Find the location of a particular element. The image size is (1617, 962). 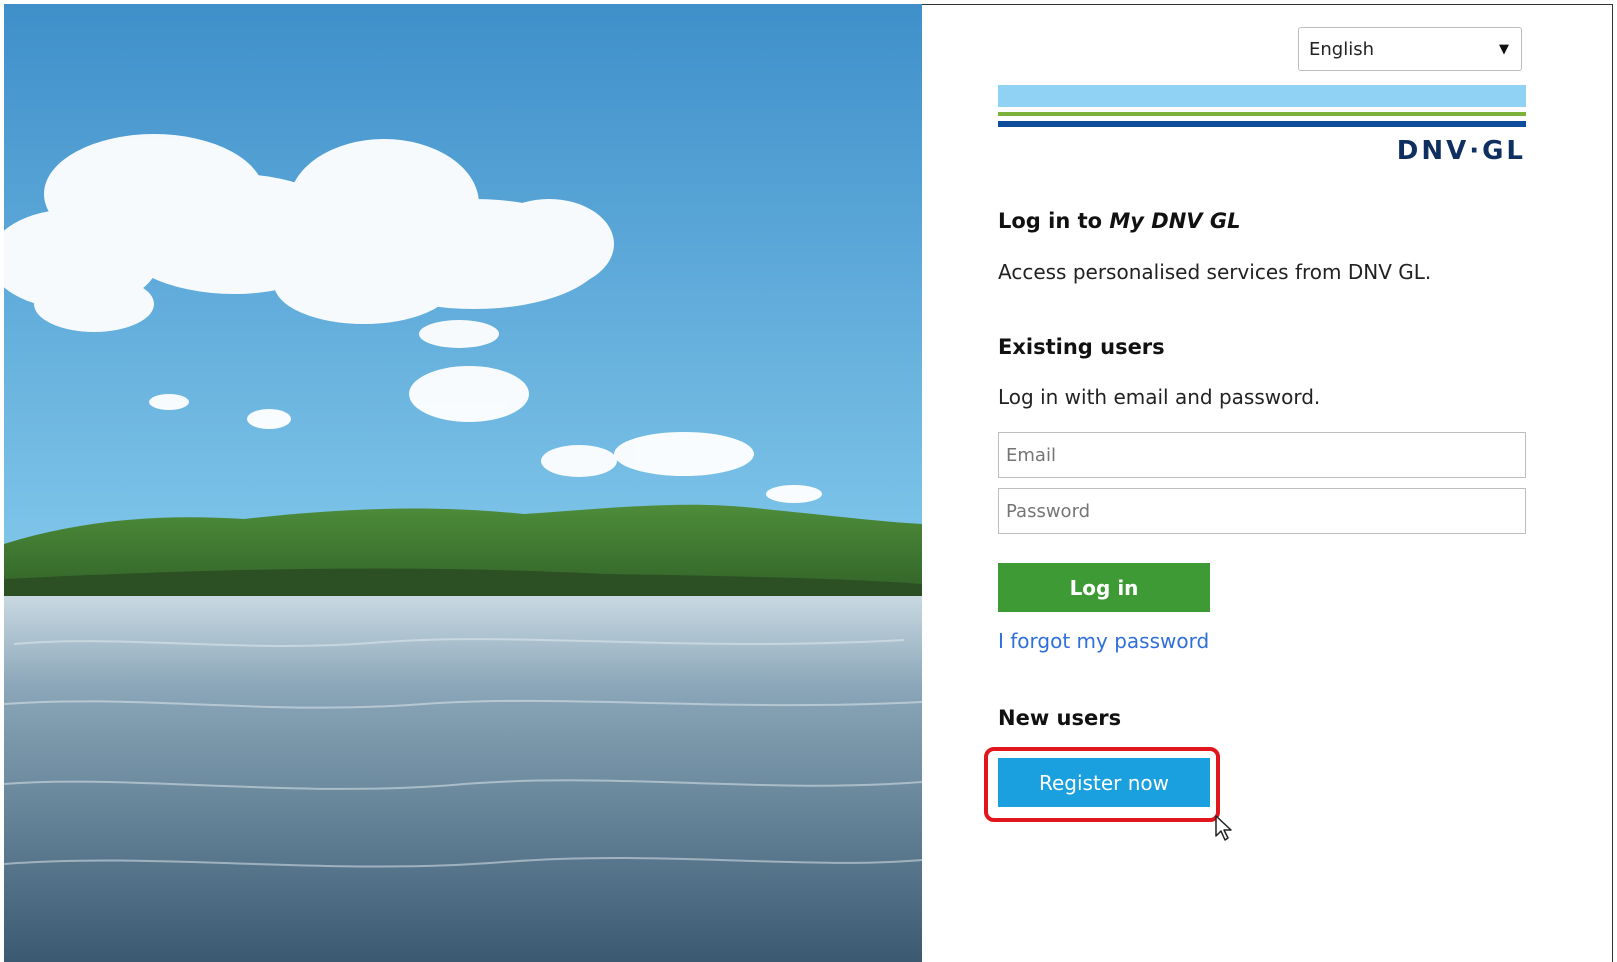

language-select: English ▼ is located at coordinates (1410, 49).